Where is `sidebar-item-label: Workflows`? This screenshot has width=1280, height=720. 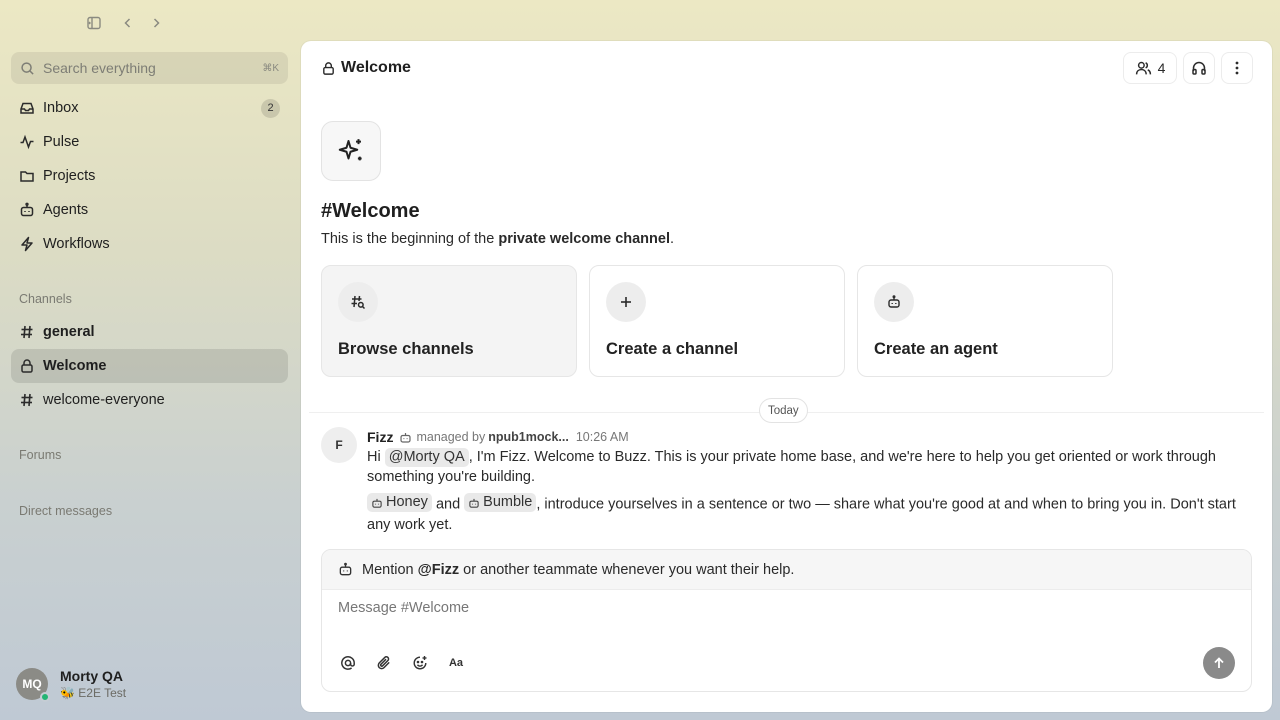
sidebar-item-label: Workflows is located at coordinates (76, 244).